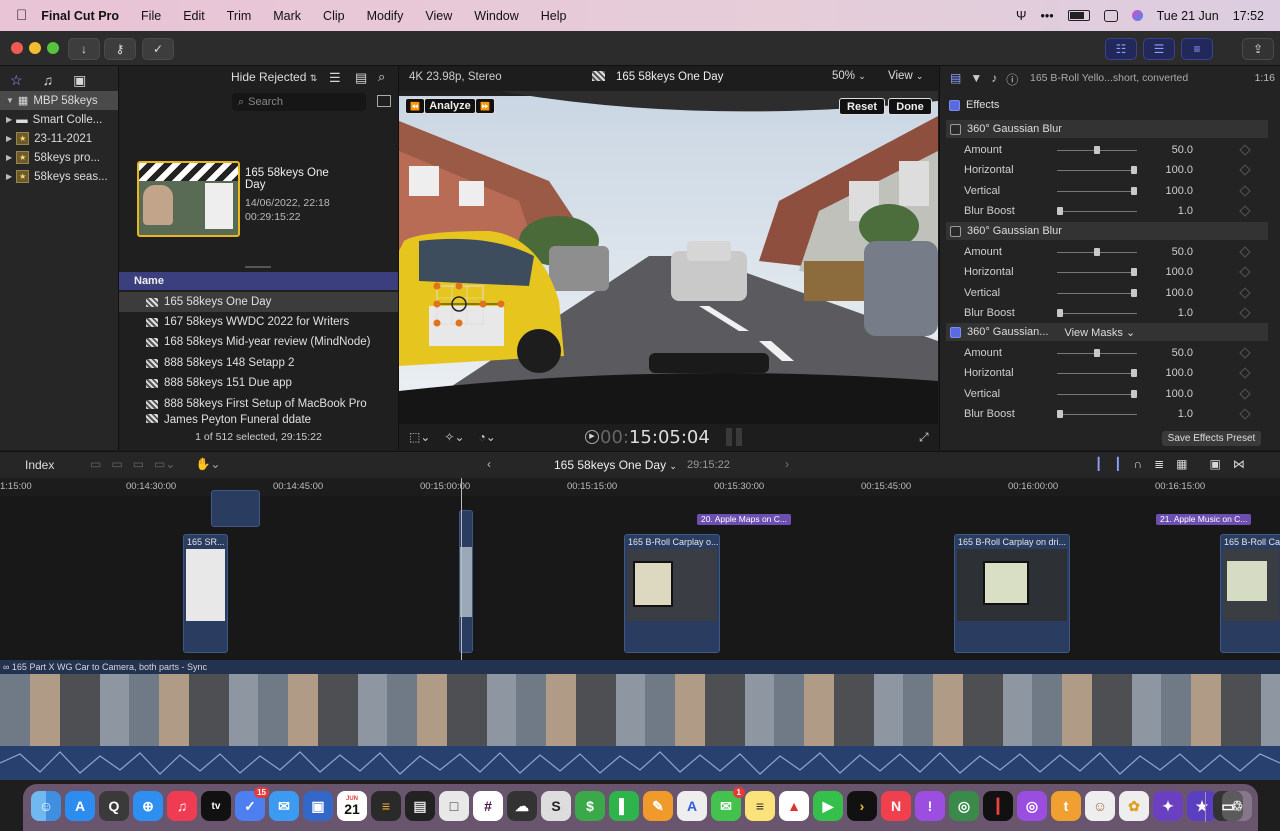 The height and width of the screenshot is (831, 1280). What do you see at coordinates (1110, 15) in the screenshot?
I see `control-center-icon` at bounding box center [1110, 15].